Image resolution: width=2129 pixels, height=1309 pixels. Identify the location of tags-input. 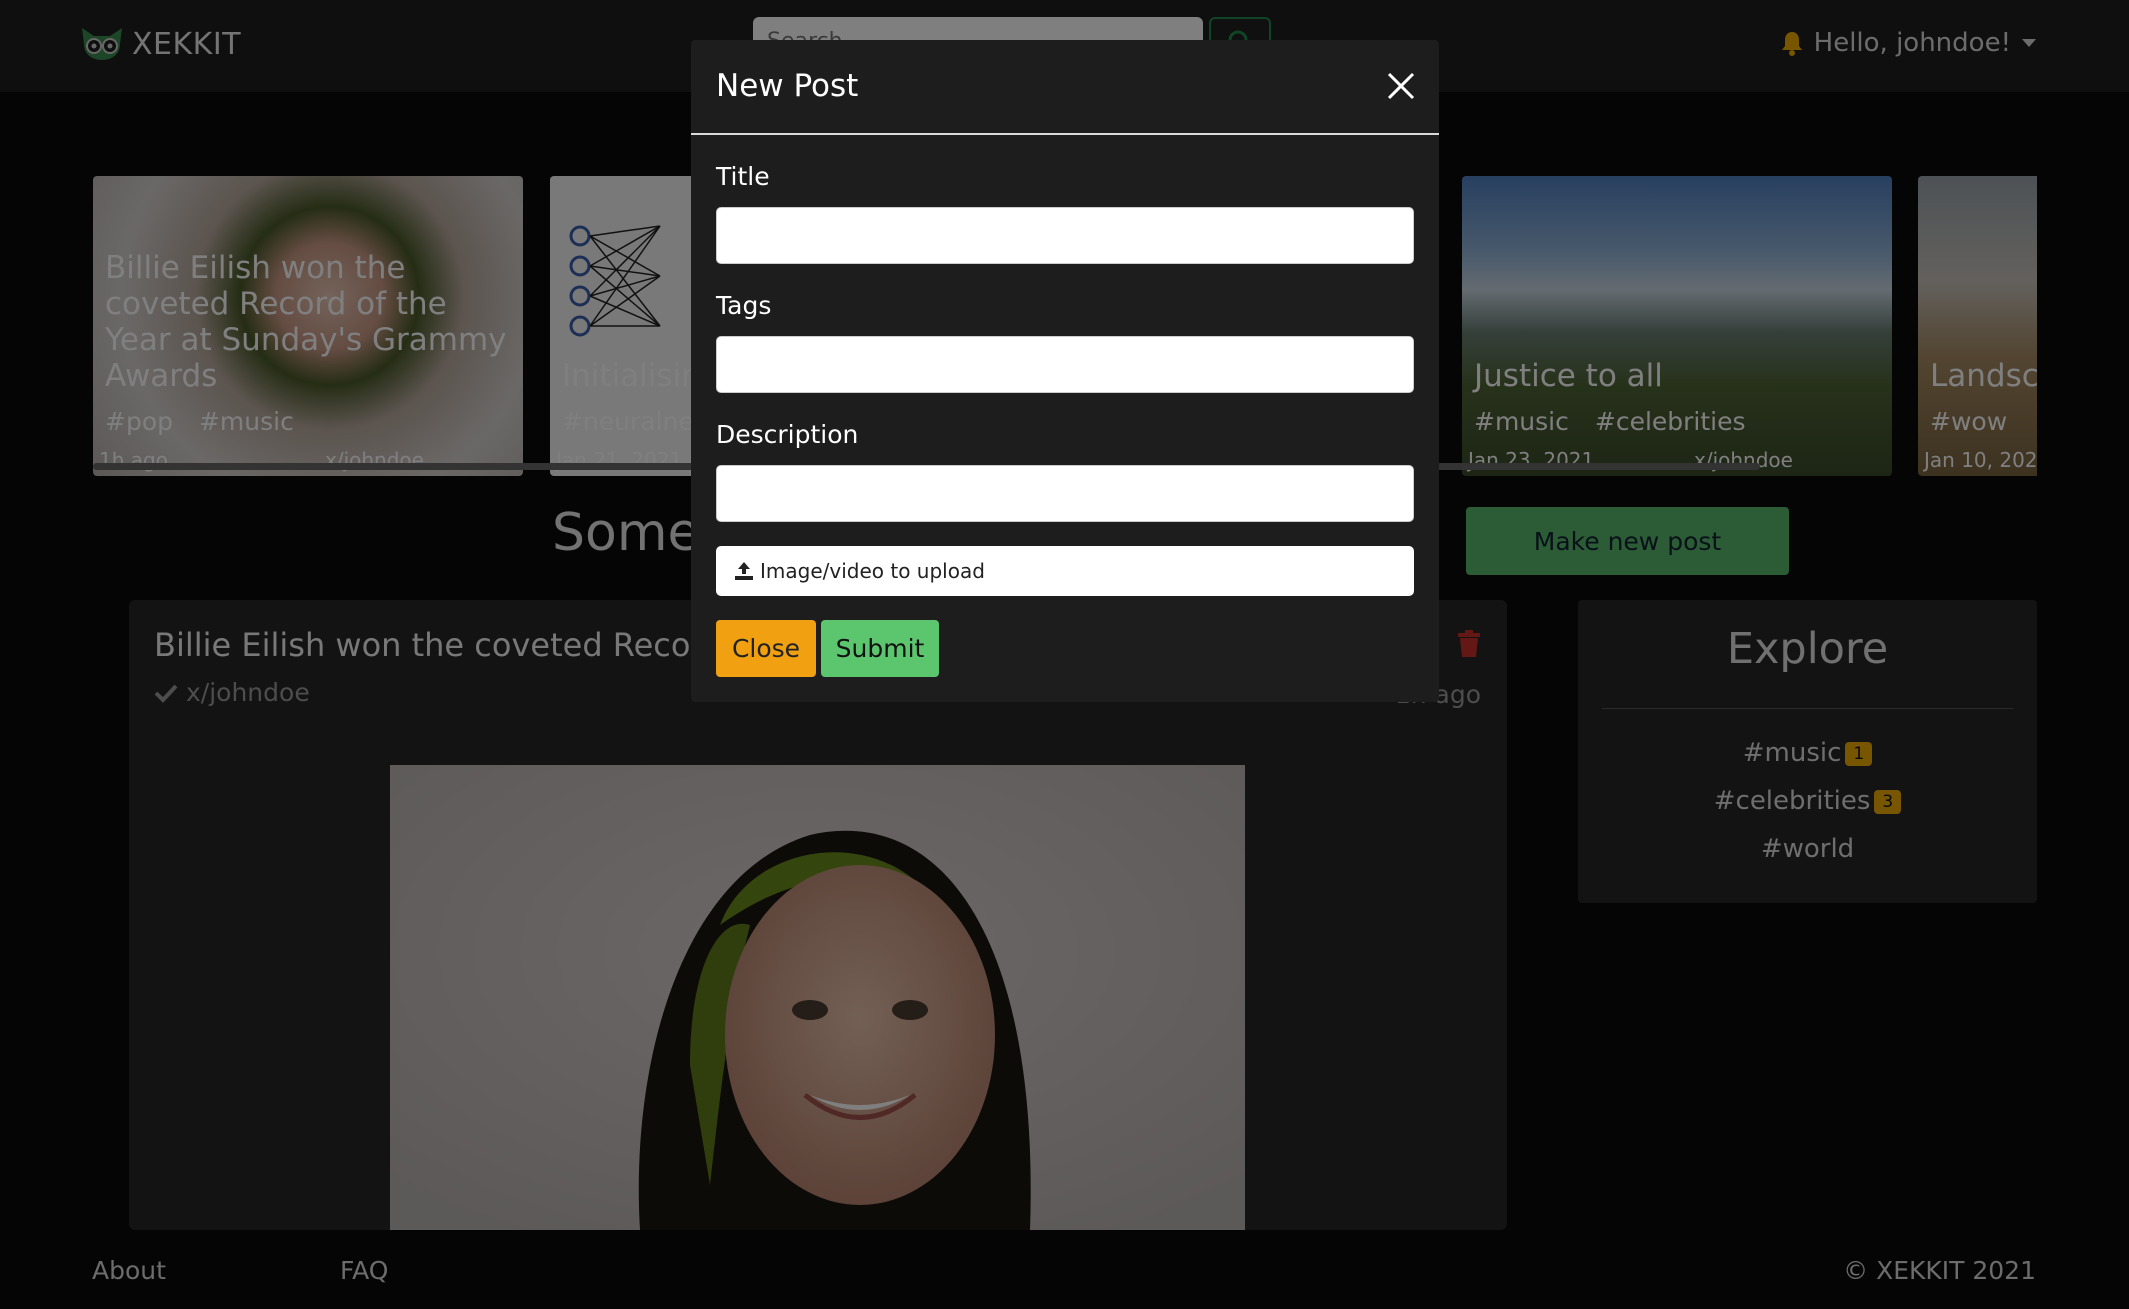
(1065, 364).